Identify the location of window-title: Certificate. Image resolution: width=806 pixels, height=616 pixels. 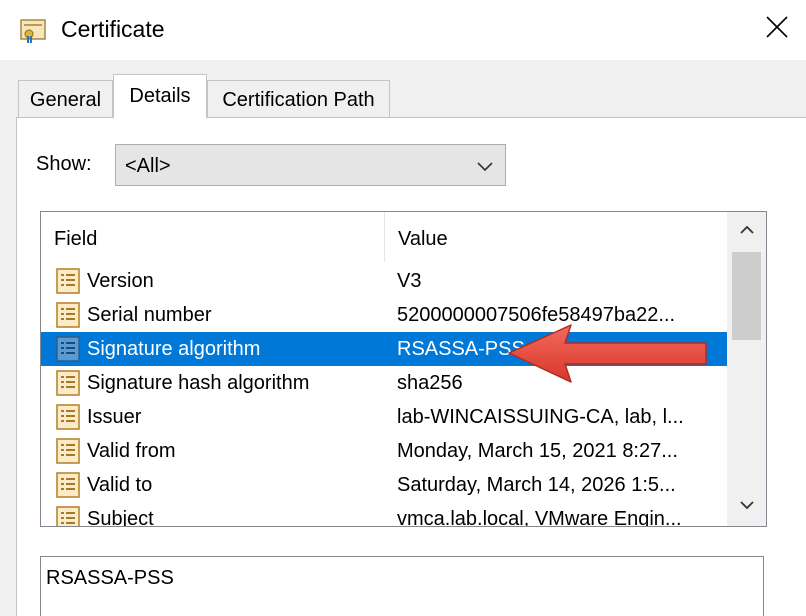
(113, 29).